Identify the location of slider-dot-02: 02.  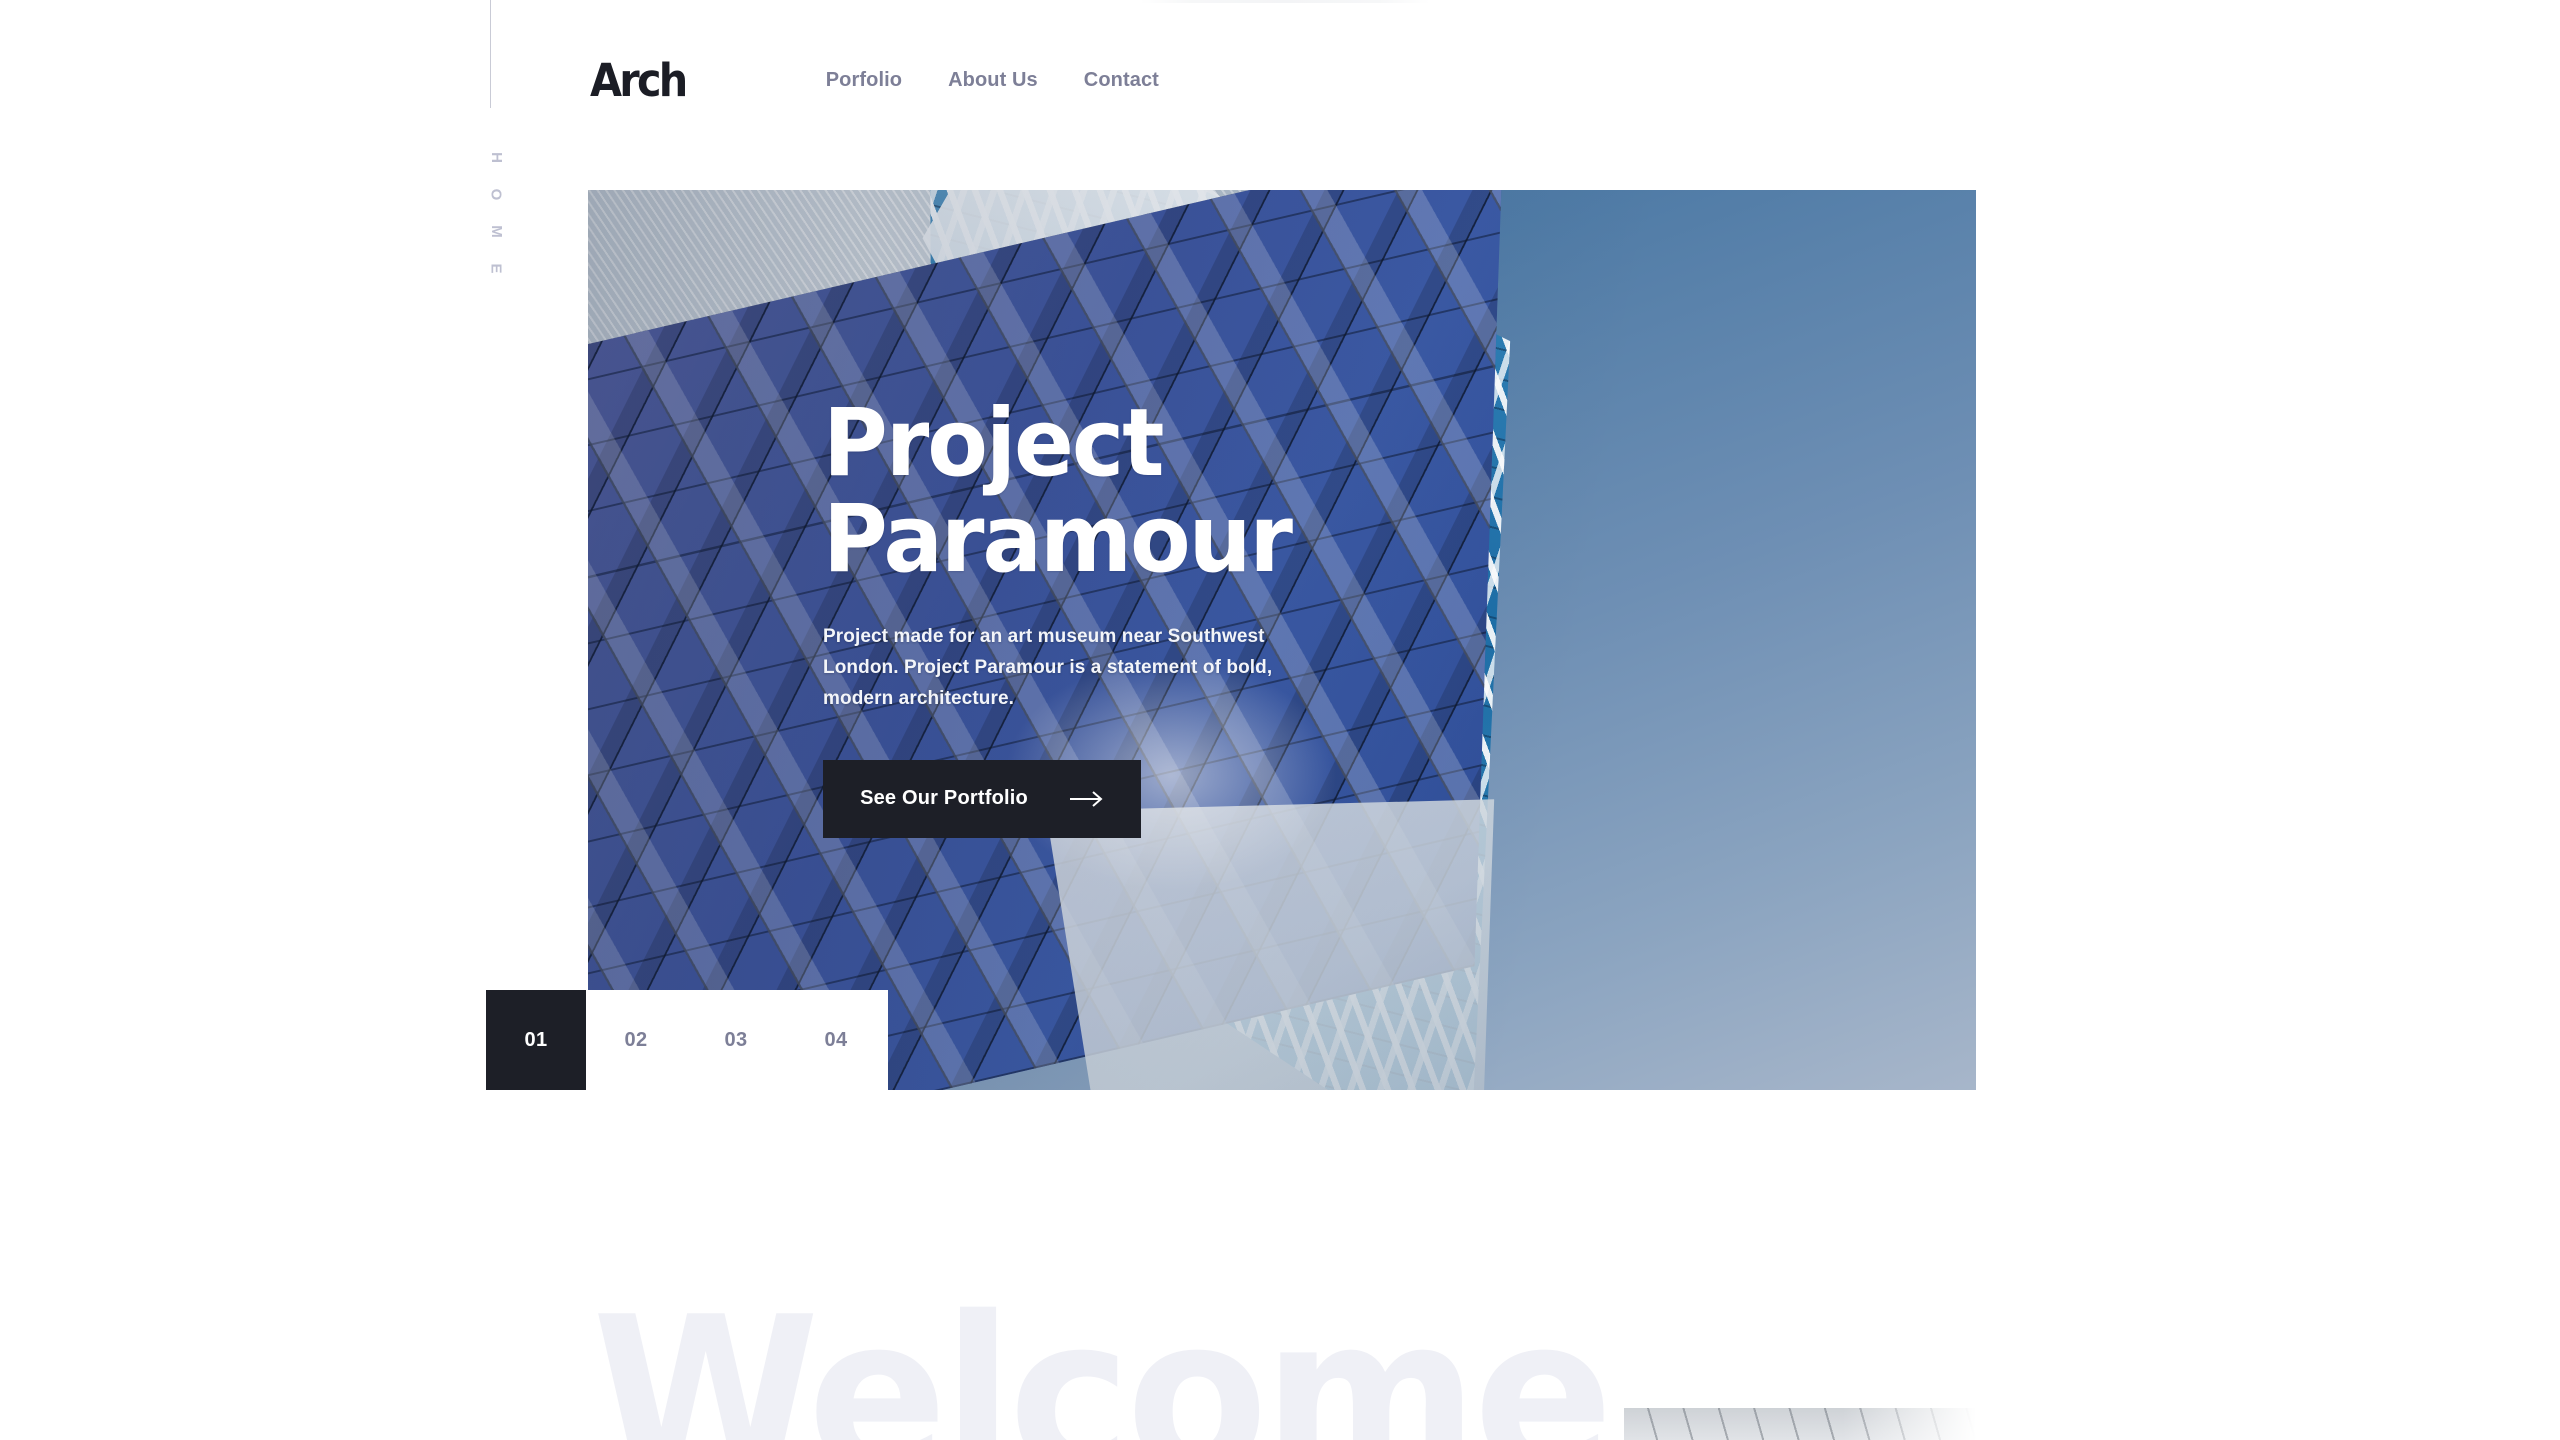
(636, 1040).